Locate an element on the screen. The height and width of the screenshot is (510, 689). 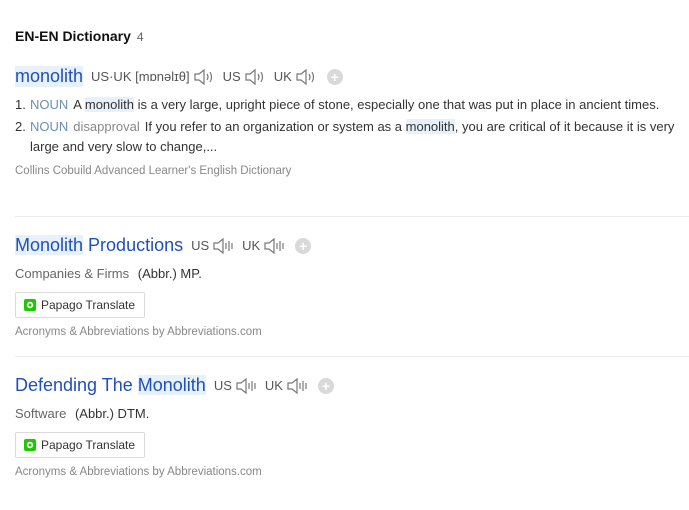
category-label: Software is located at coordinates (41, 413).